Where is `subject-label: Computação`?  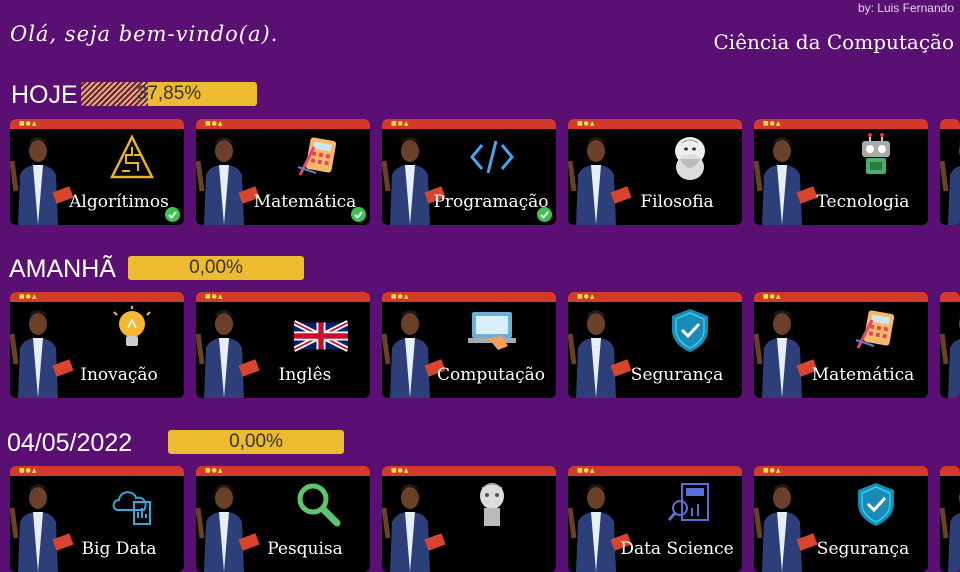 subject-label: Computação is located at coordinates (491, 375).